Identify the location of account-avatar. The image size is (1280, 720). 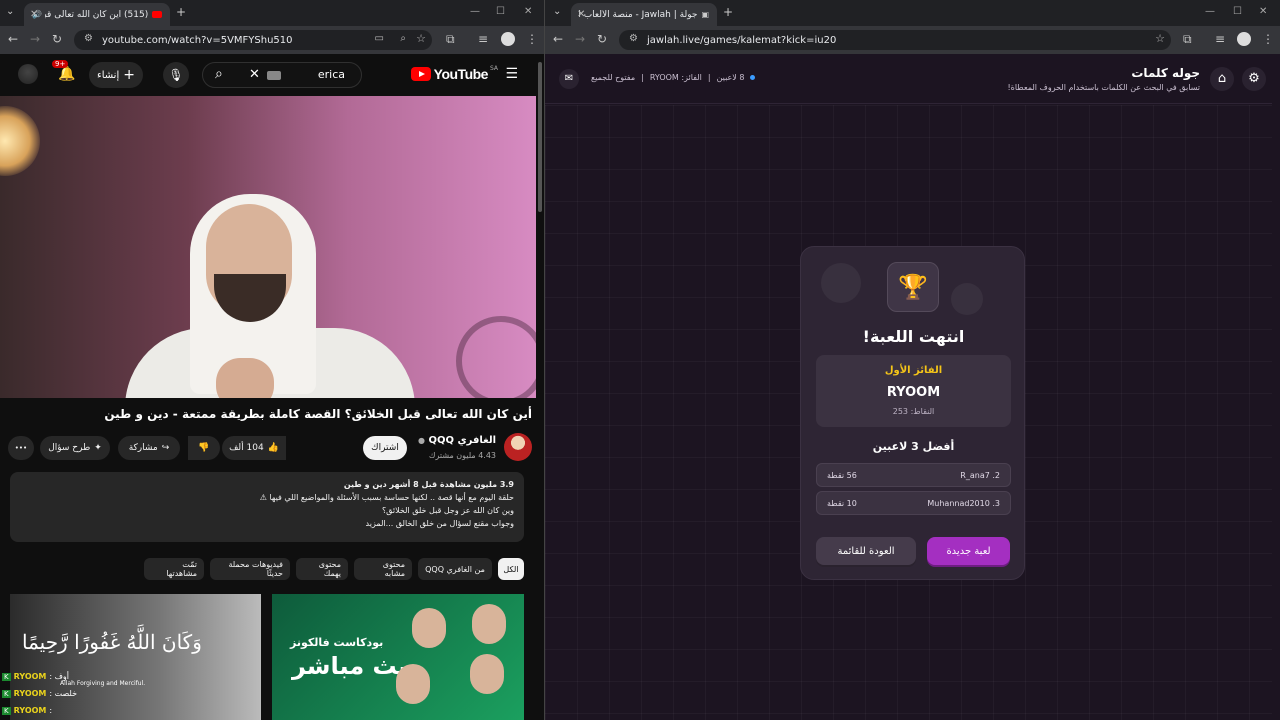
(28, 74).